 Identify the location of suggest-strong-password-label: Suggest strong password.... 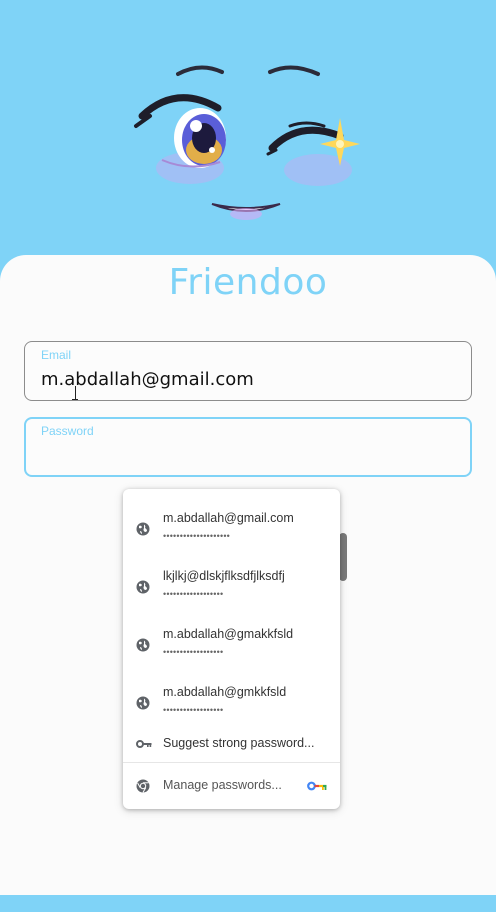
(239, 743).